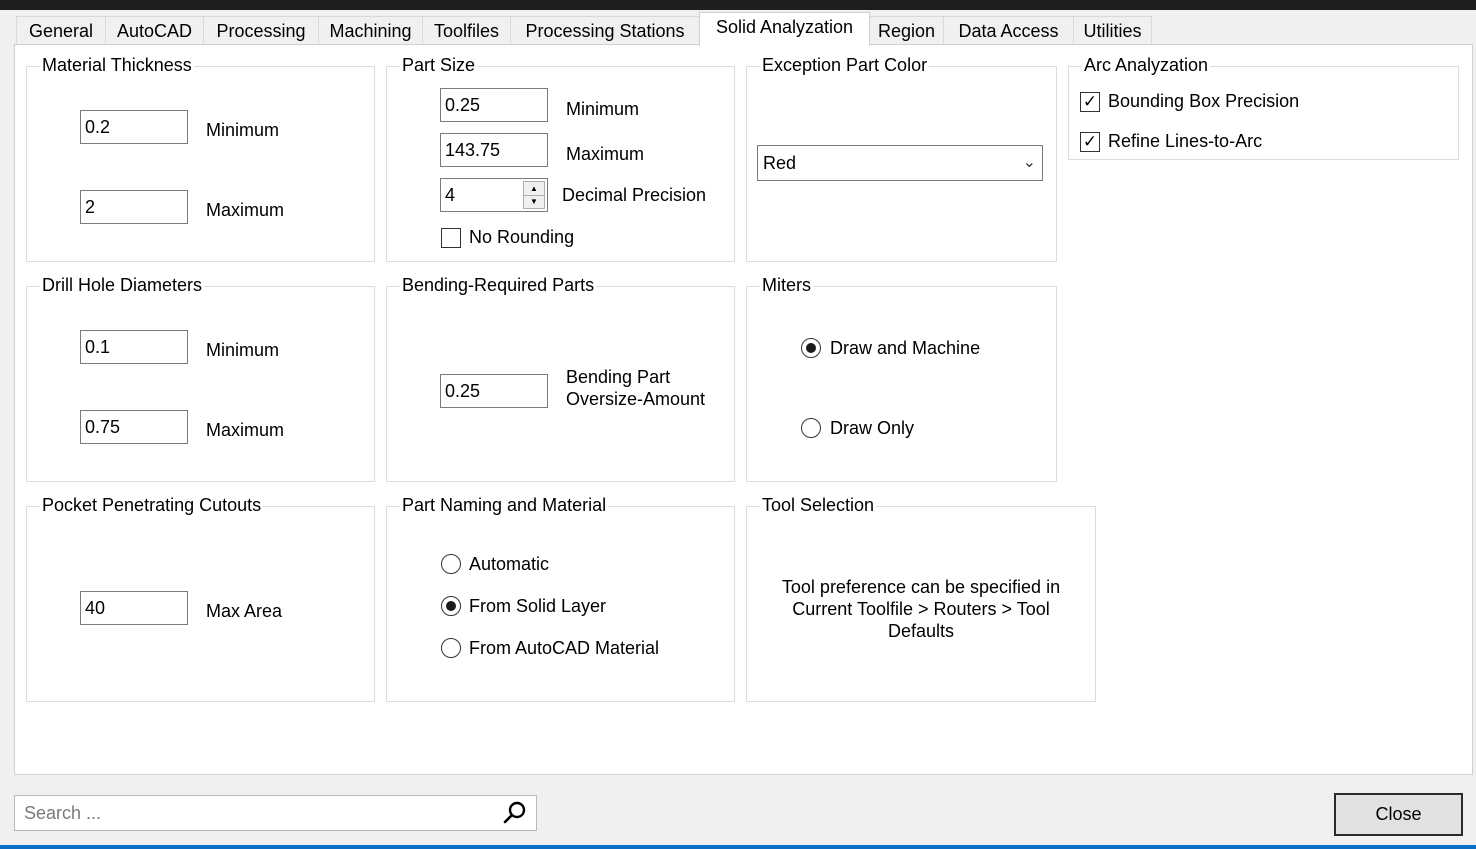  Describe the element at coordinates (122, 285) in the screenshot. I see `group-title: Drill Hole Diameters` at that location.